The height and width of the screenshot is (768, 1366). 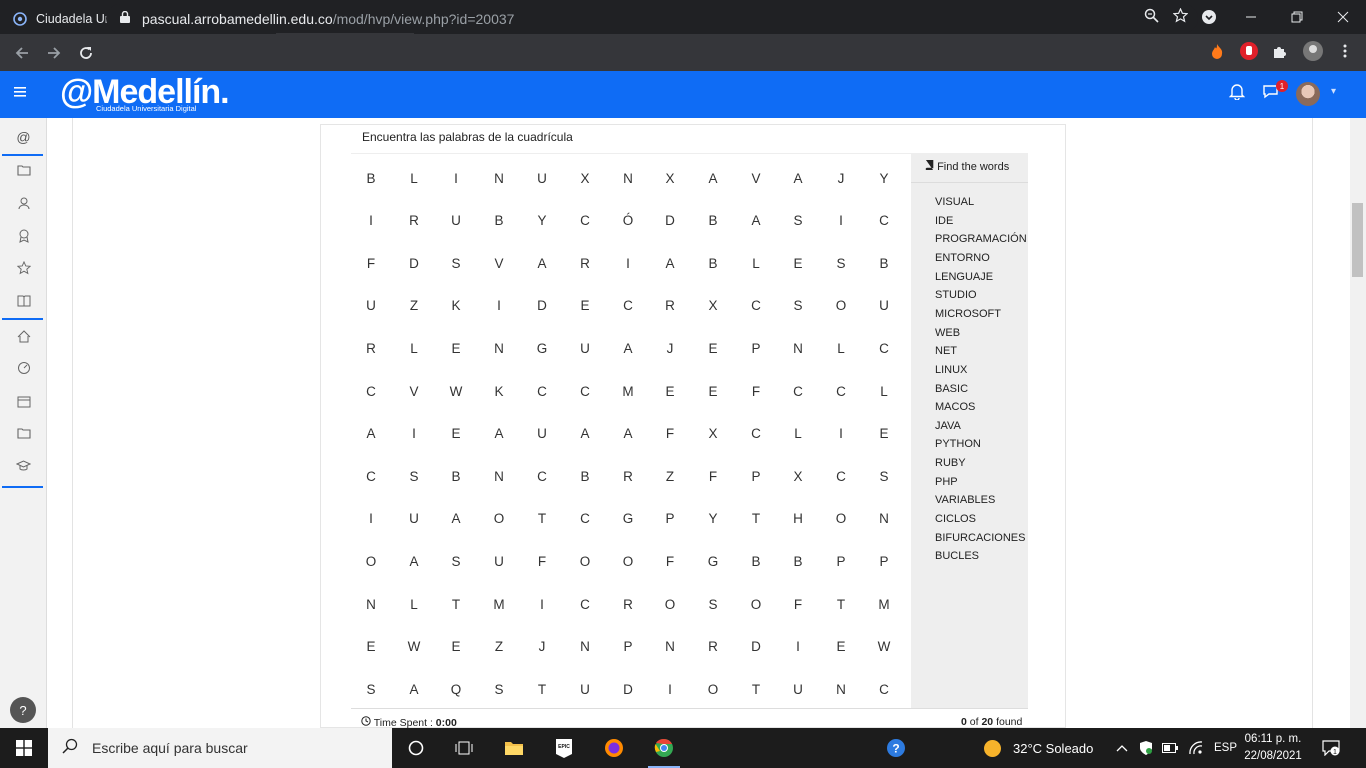 I want to click on grid-cell: G, so click(x=628, y=518).